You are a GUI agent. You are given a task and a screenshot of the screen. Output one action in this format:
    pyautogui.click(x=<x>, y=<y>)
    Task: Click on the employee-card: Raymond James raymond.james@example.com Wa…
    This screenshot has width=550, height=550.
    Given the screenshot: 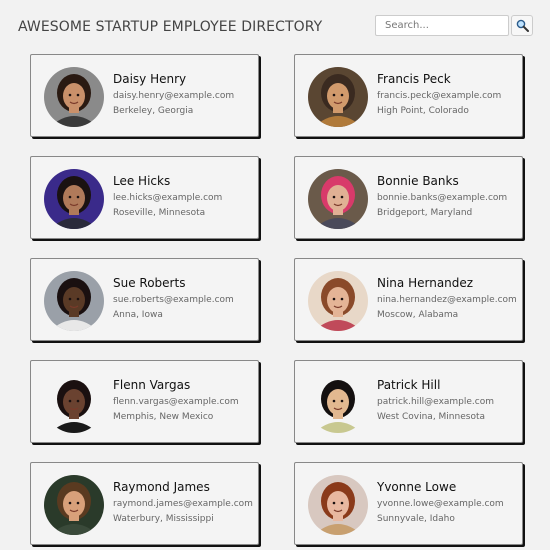 What is the action you would take?
    pyautogui.click(x=144, y=503)
    